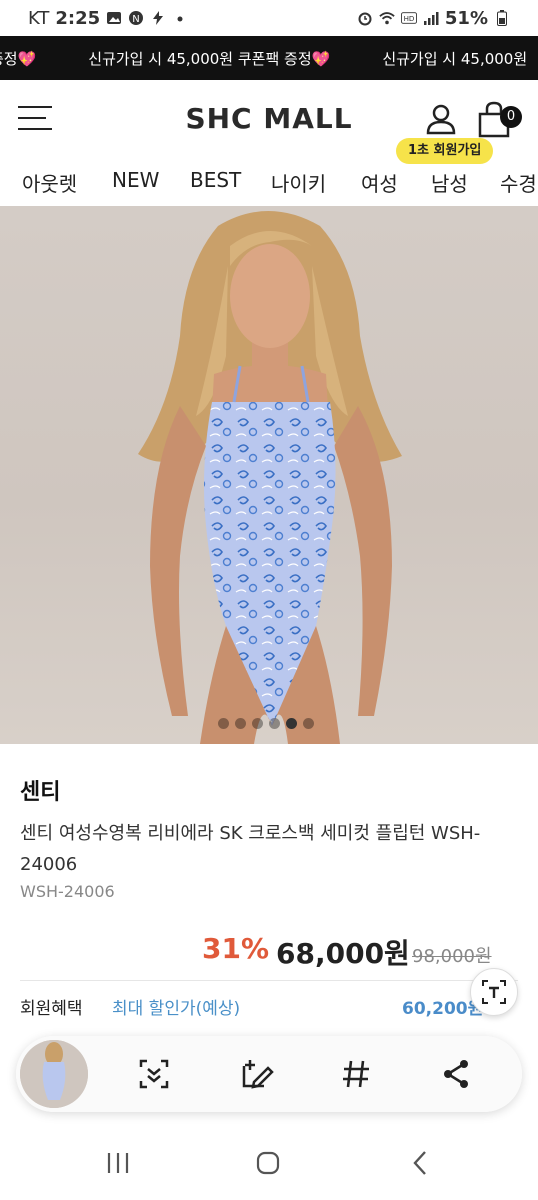 This screenshot has height=1200, width=538. What do you see at coordinates (431, 18) in the screenshot?
I see `signal-icon` at bounding box center [431, 18].